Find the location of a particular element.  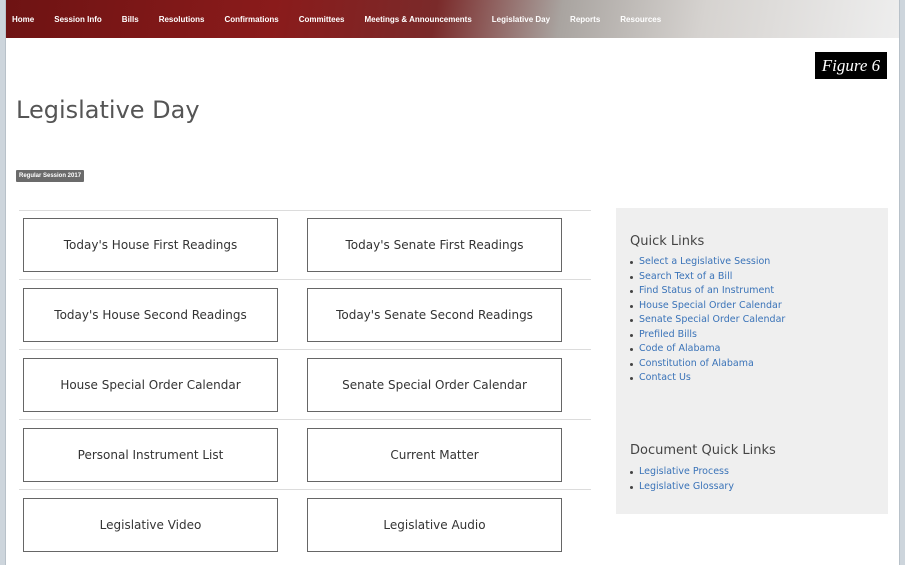

nav-legislative-day: Legislative Day is located at coordinates (521, 19).